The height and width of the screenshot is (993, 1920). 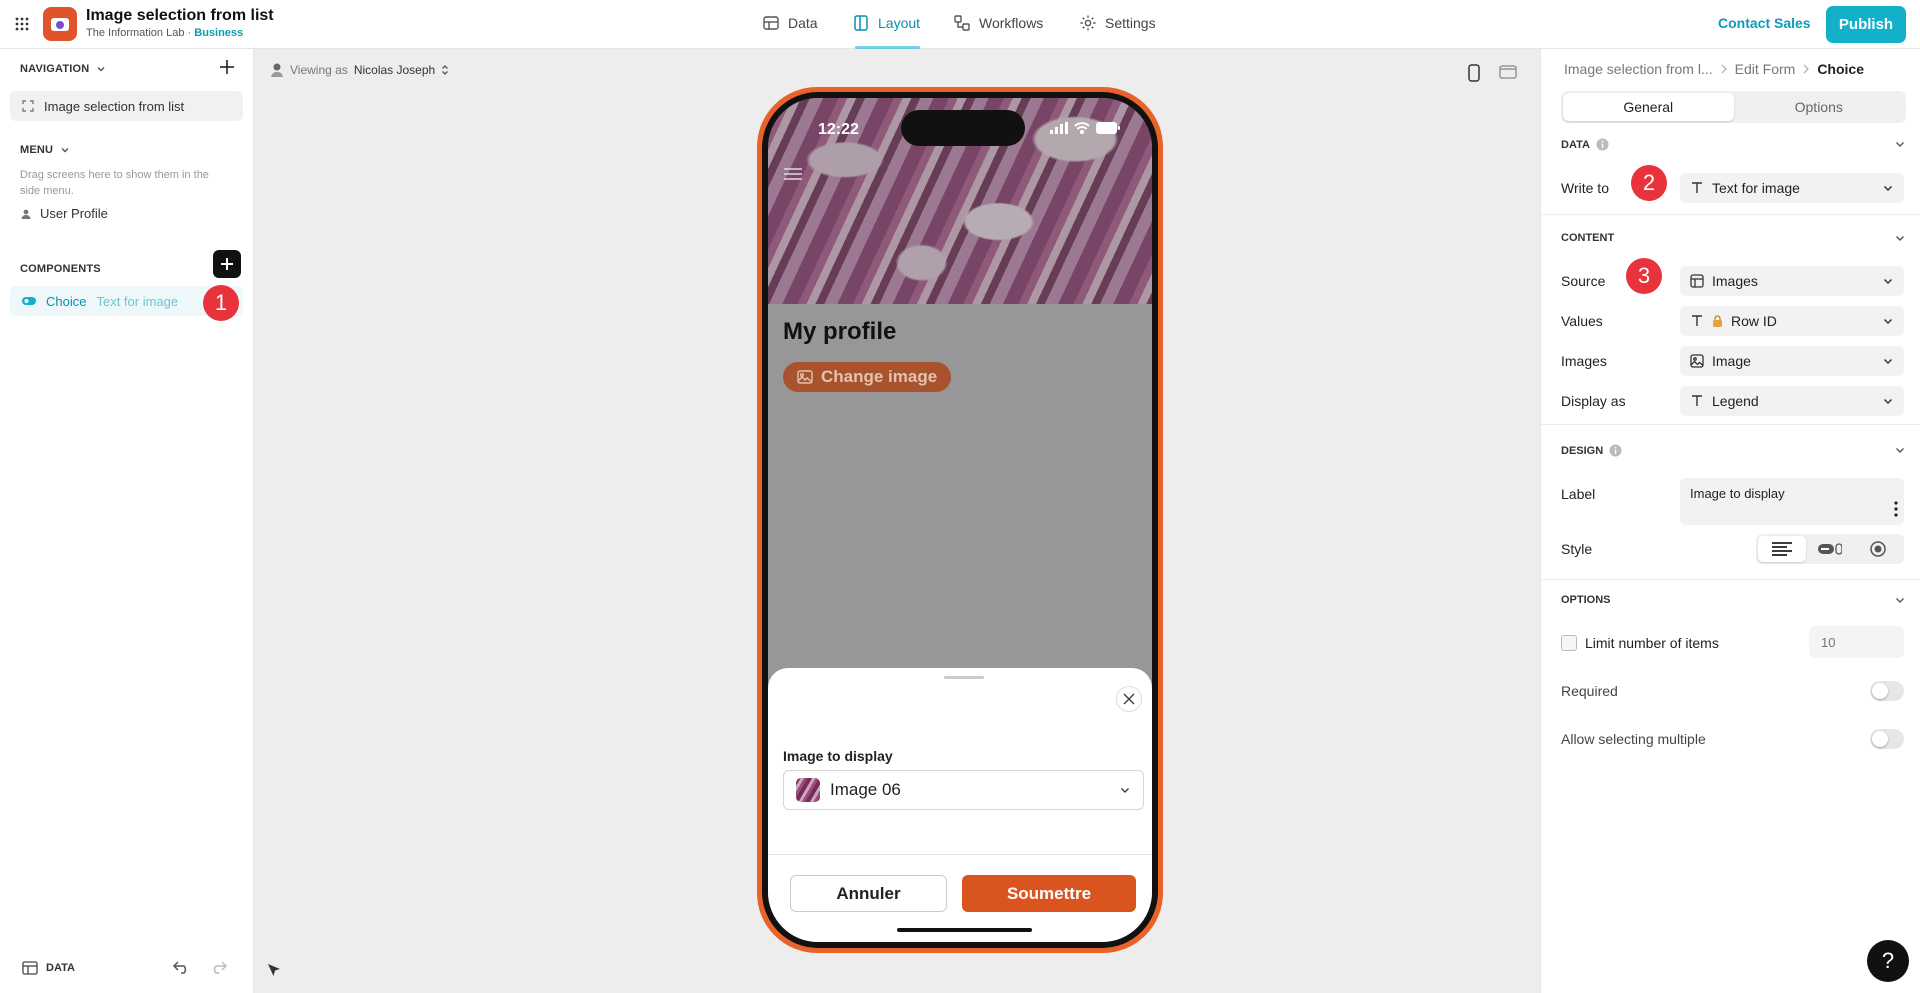 What do you see at coordinates (1733, 144) in the screenshot?
I see `data-section-header: DATA` at bounding box center [1733, 144].